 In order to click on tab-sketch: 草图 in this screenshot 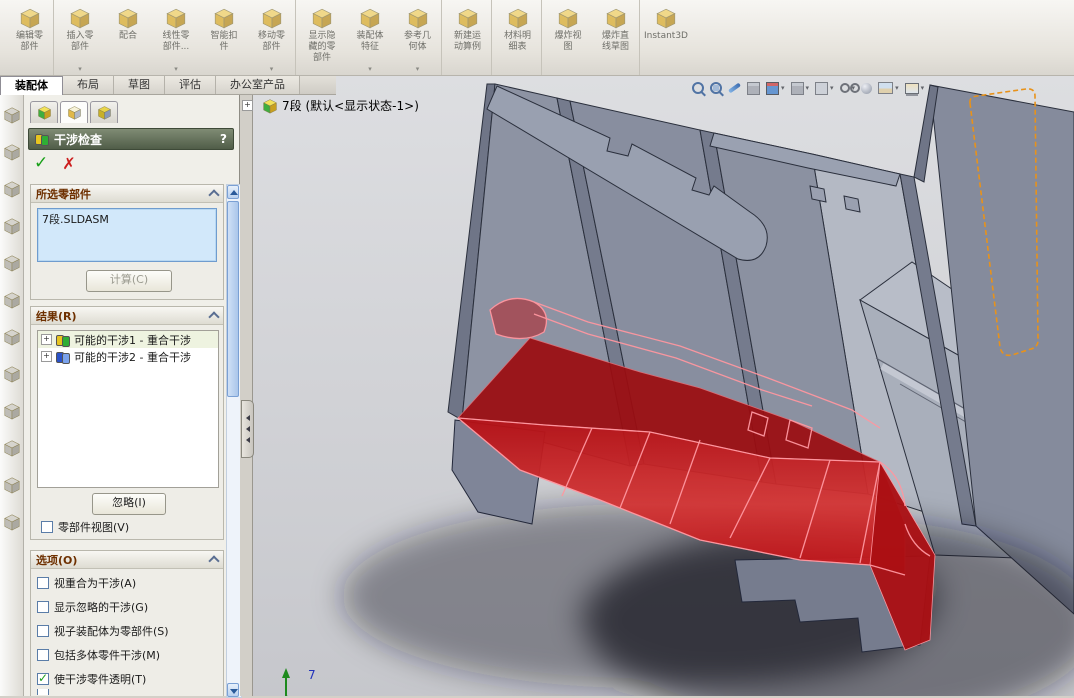, I will do `click(139, 85)`.